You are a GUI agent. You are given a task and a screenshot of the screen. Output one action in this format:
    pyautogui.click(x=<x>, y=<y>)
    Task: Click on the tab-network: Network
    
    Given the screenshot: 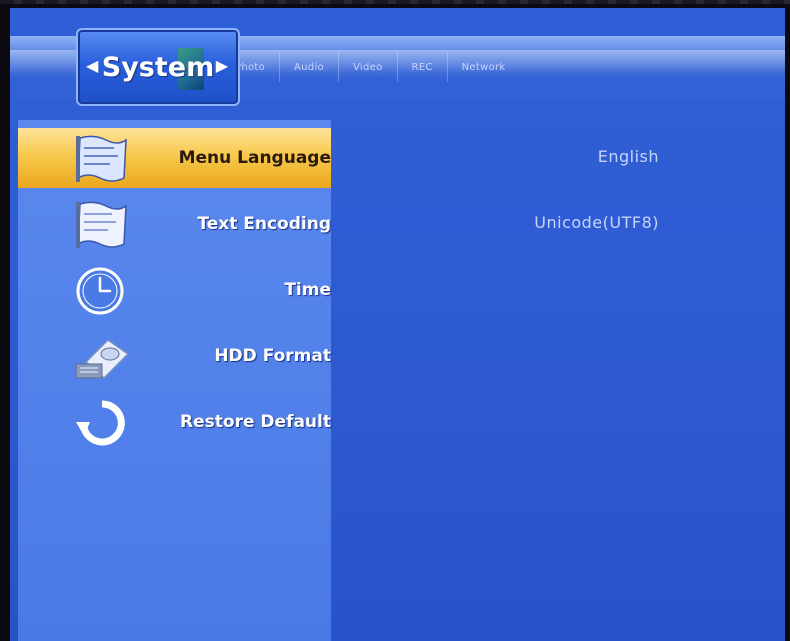 What is the action you would take?
    pyautogui.click(x=483, y=67)
    